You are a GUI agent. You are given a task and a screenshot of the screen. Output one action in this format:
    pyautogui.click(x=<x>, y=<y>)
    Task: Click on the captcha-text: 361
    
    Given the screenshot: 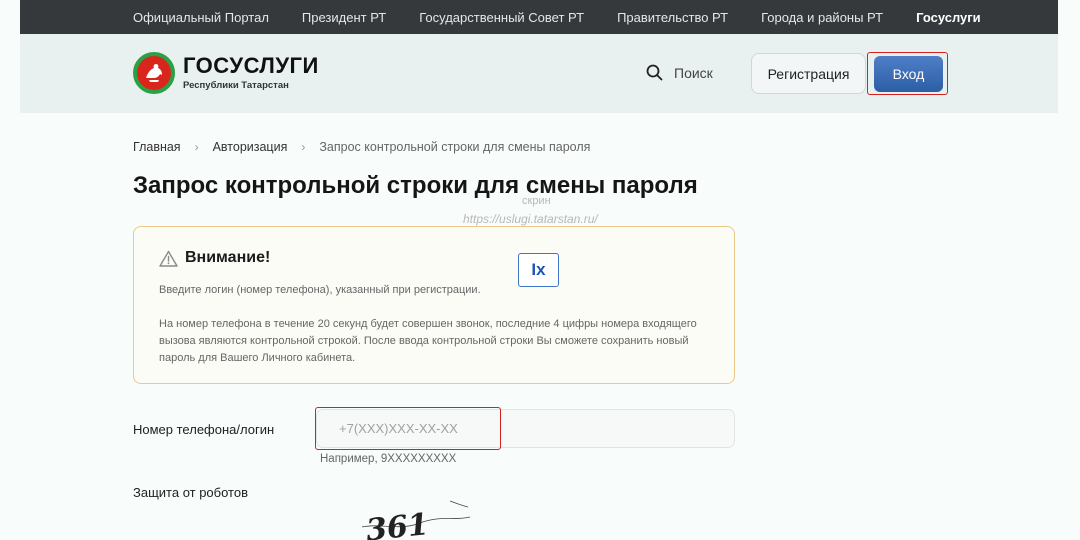 What is the action you would take?
    pyautogui.click(x=397, y=523)
    